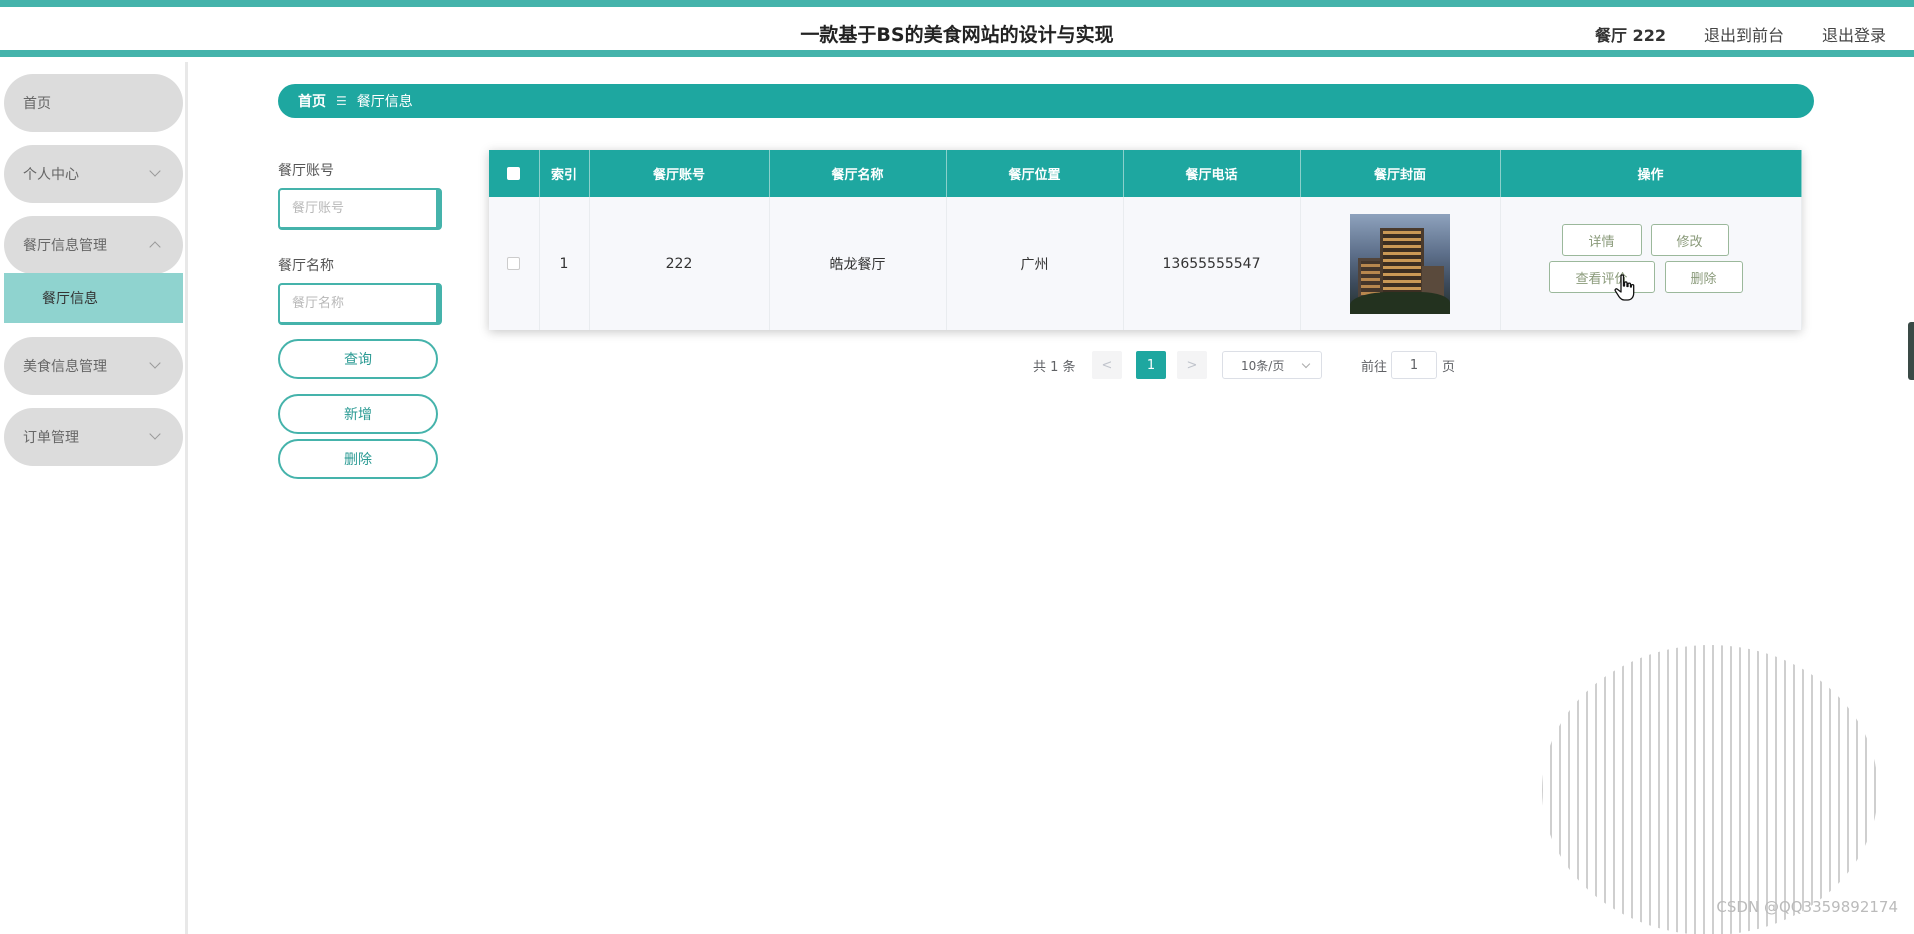 The image size is (1914, 934). What do you see at coordinates (37, 104) in the screenshot?
I see `sidebar-item-label: 首页` at bounding box center [37, 104].